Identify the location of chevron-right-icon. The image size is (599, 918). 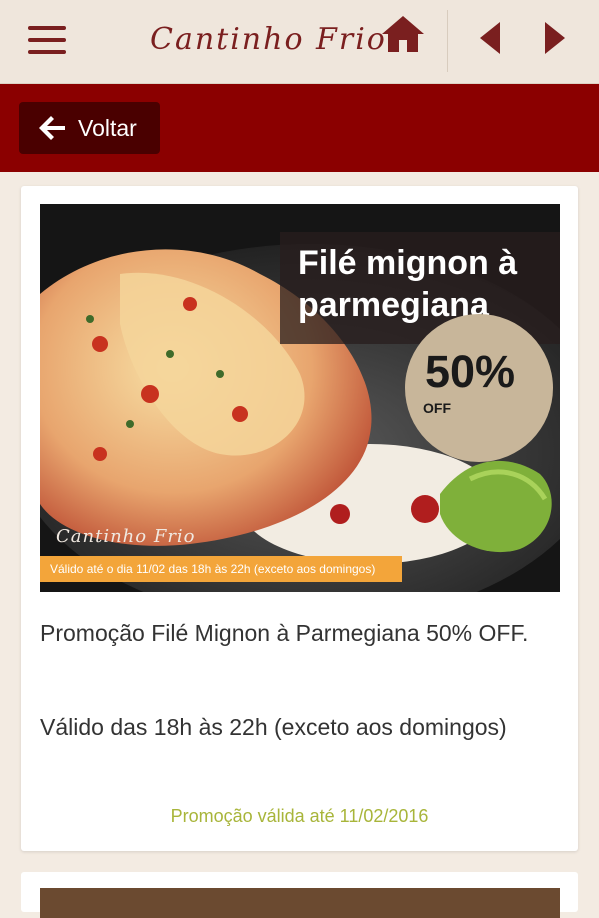
(554, 38).